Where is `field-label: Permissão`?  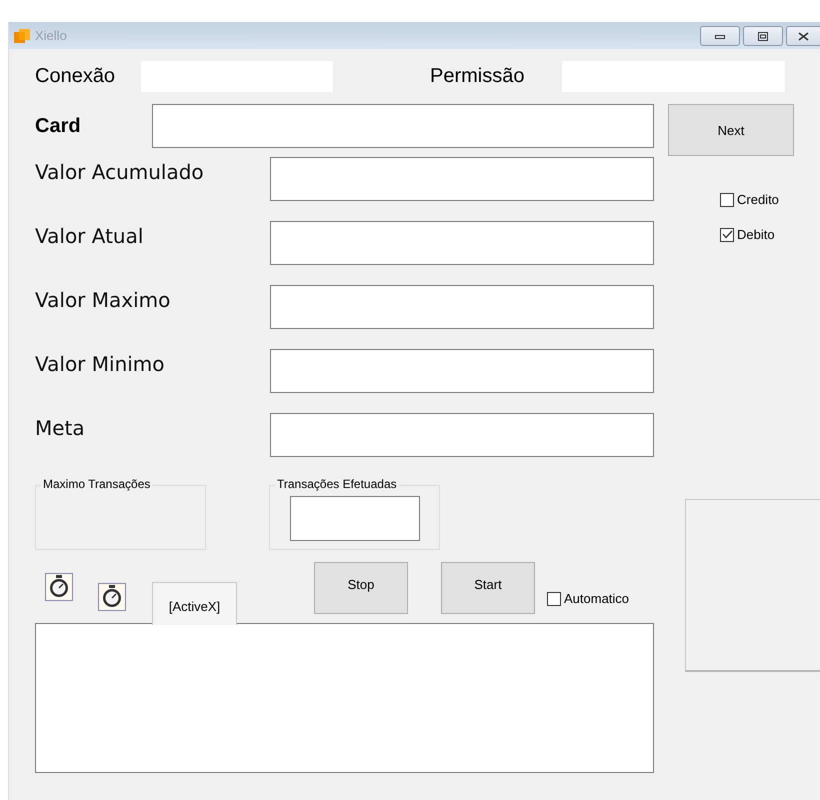
field-label: Permissão is located at coordinates (477, 76).